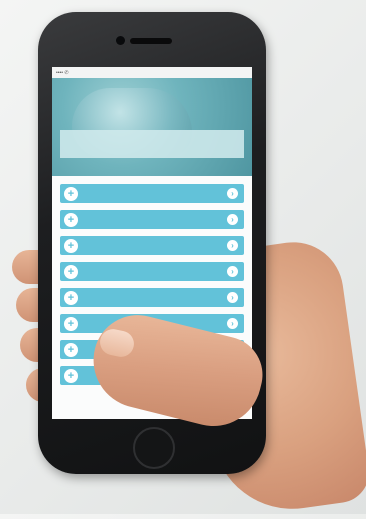 This screenshot has width=366, height=519. What do you see at coordinates (152, 127) in the screenshot?
I see `hero-banner` at bounding box center [152, 127].